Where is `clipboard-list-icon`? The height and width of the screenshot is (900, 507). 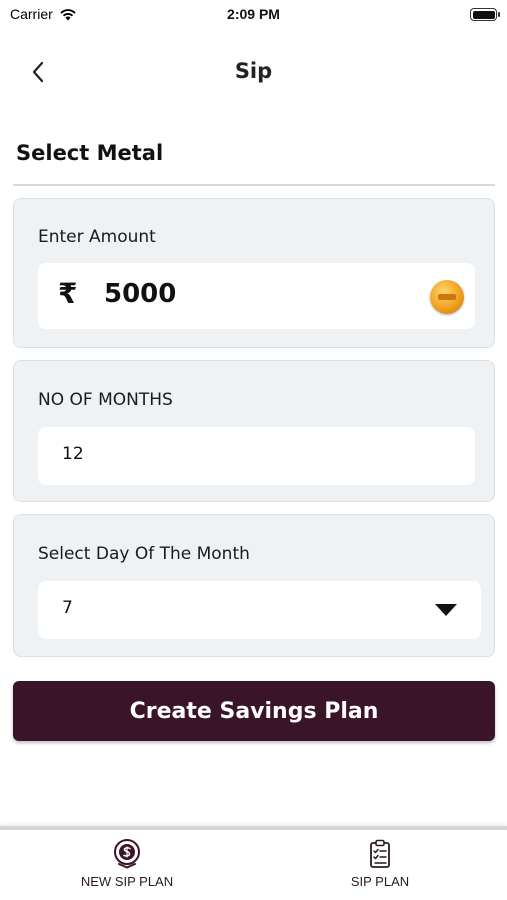
clipboard-list-icon is located at coordinates (380, 853).